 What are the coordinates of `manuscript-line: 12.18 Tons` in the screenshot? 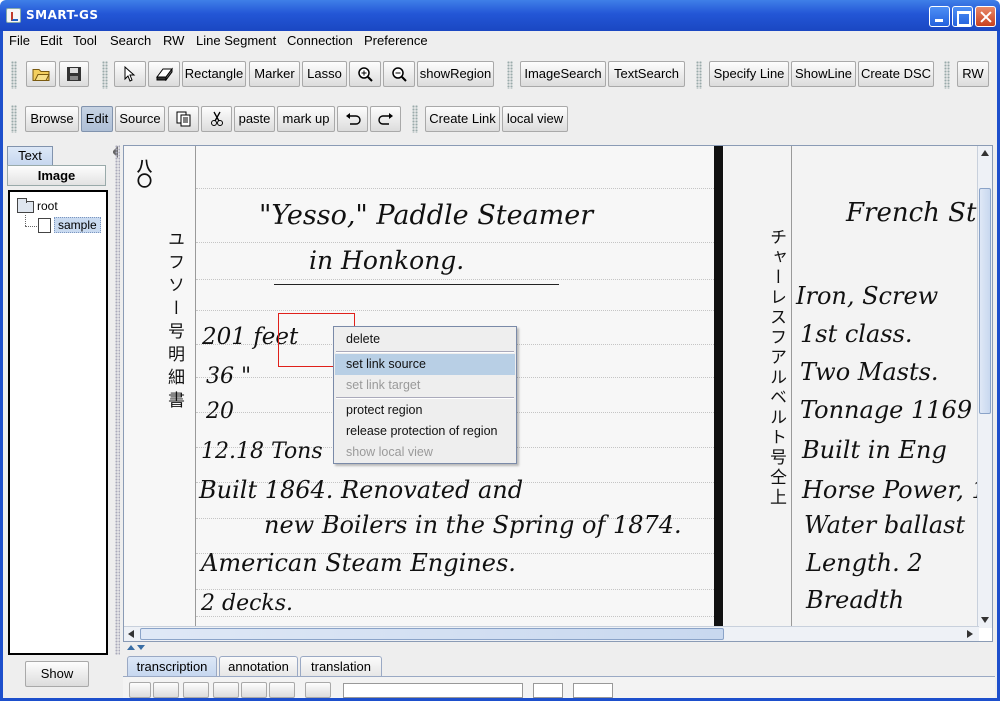 It's located at (262, 451).